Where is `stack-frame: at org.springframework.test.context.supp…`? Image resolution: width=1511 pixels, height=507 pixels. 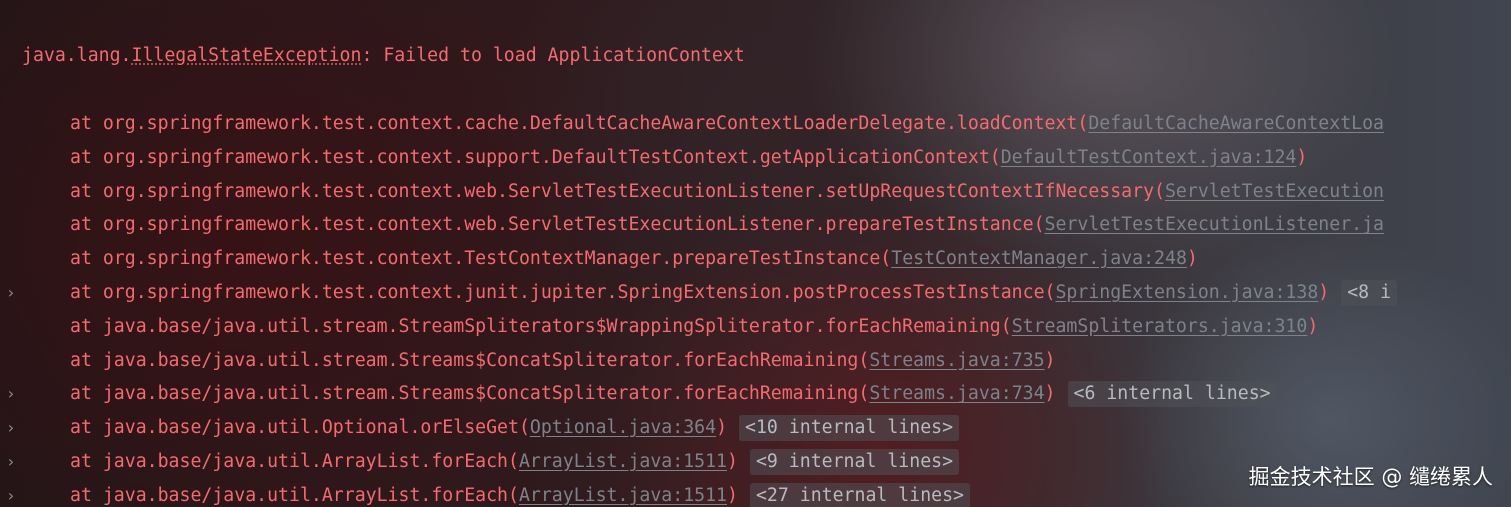
stack-frame: at org.springframework.test.context.supp… is located at coordinates (653, 158).